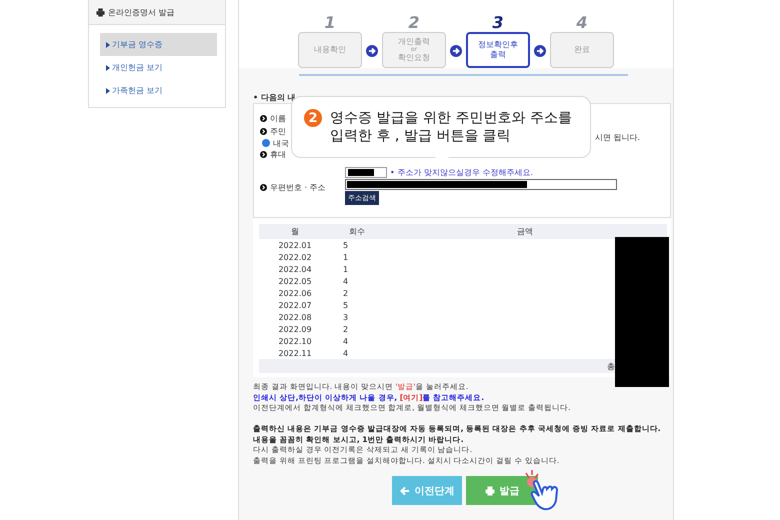  What do you see at coordinates (281, 143) in the screenshot?
I see `radio-label: 내국` at bounding box center [281, 143].